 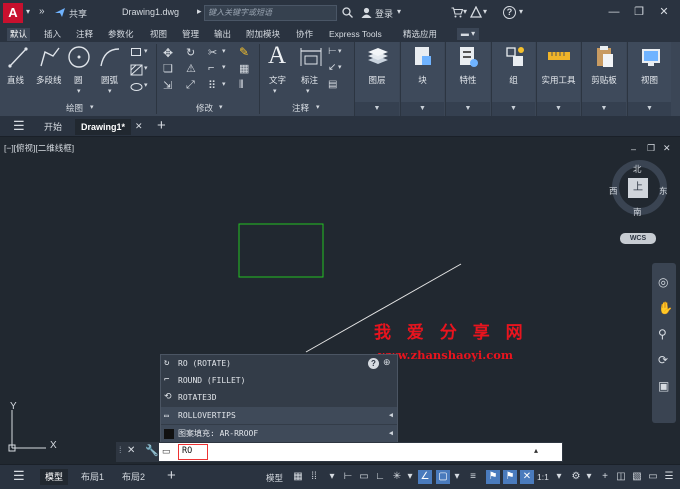 I want to click on tab-annotate: 注释, so click(x=84, y=34).